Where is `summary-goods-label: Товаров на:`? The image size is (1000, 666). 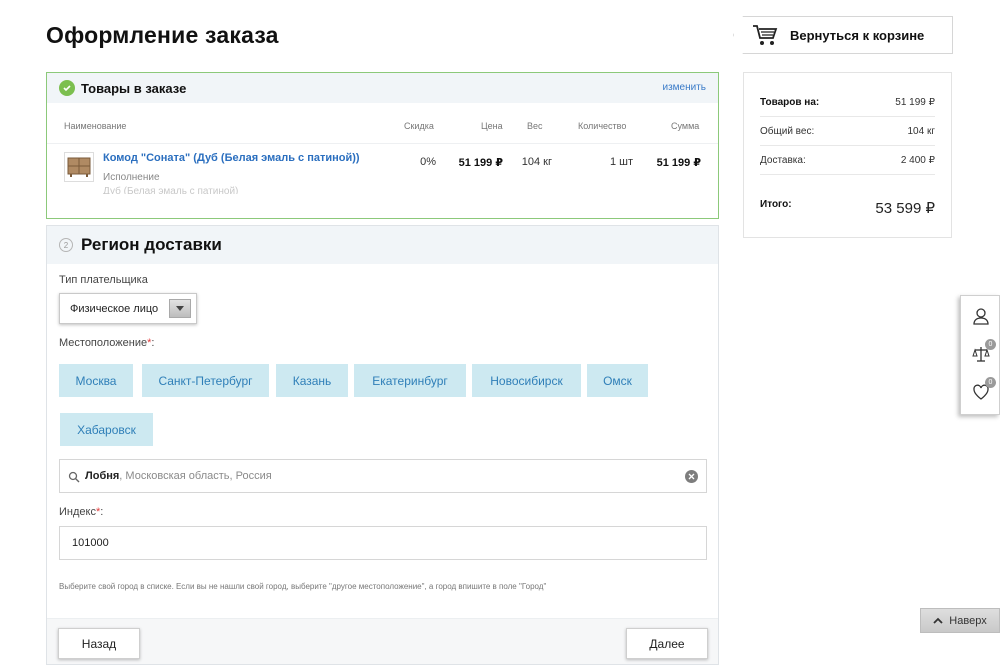 summary-goods-label: Товаров на: is located at coordinates (790, 102).